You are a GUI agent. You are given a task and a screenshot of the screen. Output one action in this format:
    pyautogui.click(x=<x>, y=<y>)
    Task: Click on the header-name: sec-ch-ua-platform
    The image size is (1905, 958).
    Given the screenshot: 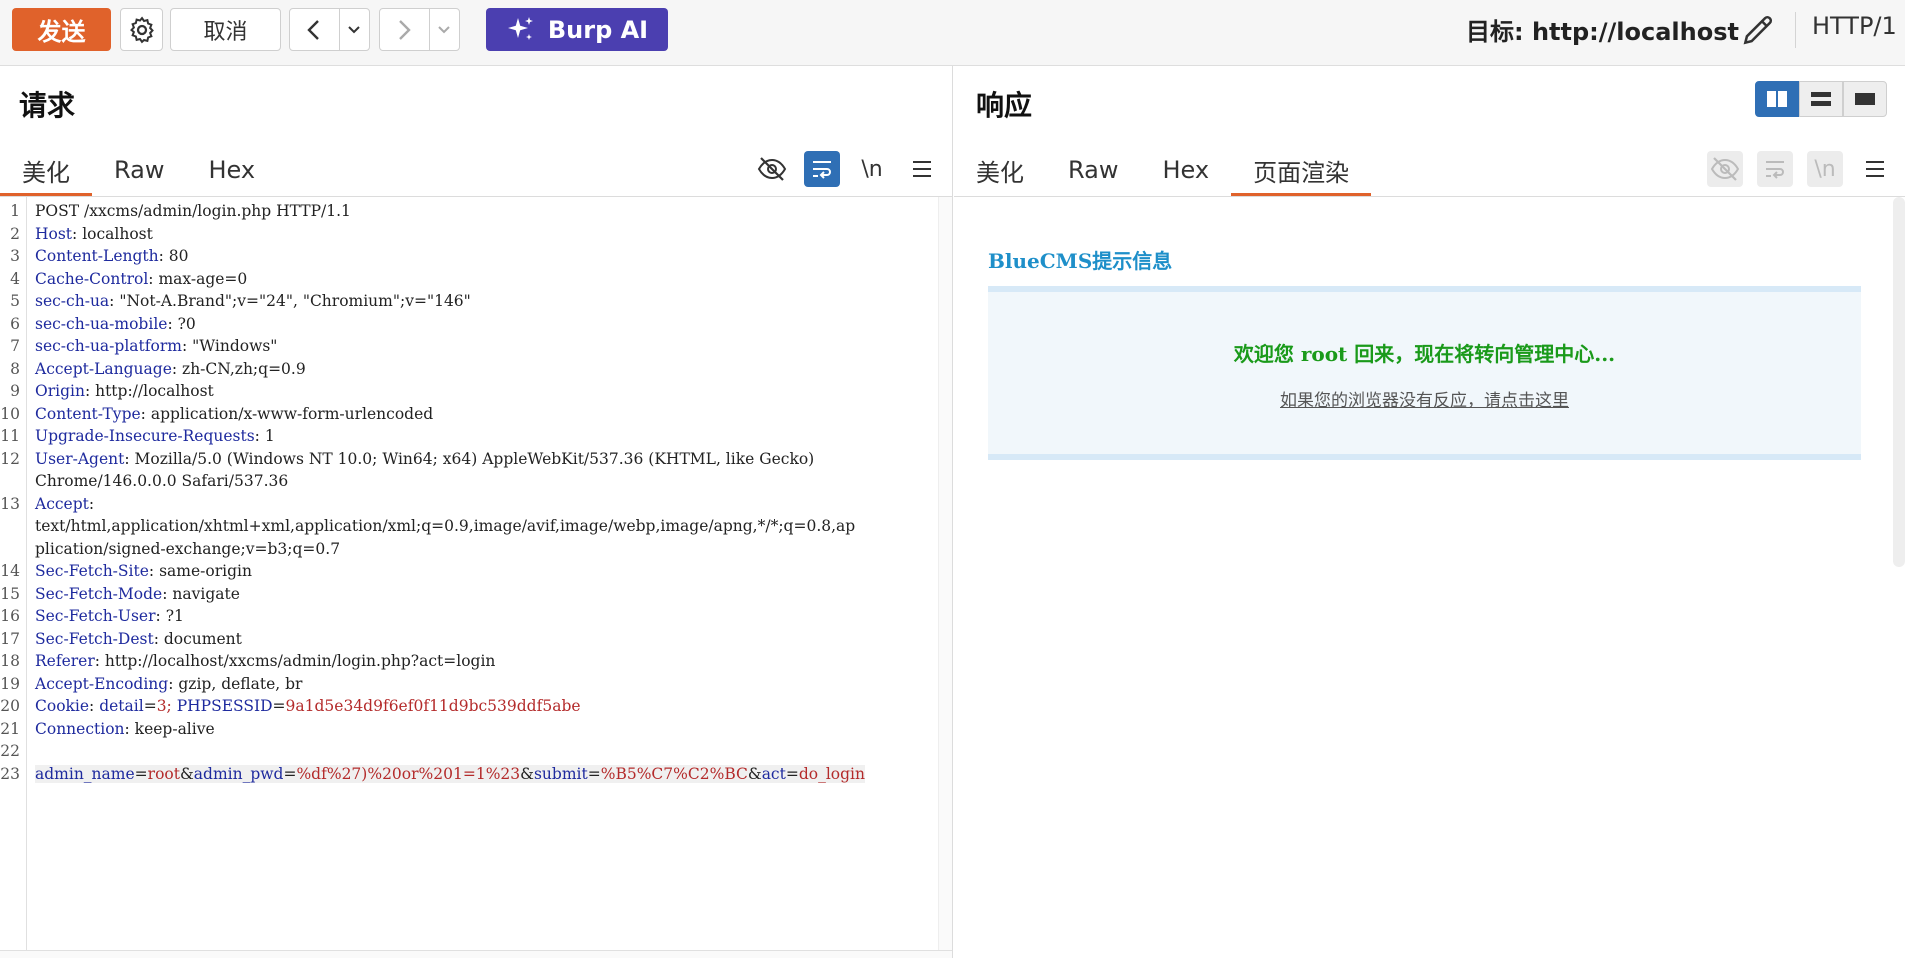 What is the action you would take?
    pyautogui.click(x=108, y=346)
    